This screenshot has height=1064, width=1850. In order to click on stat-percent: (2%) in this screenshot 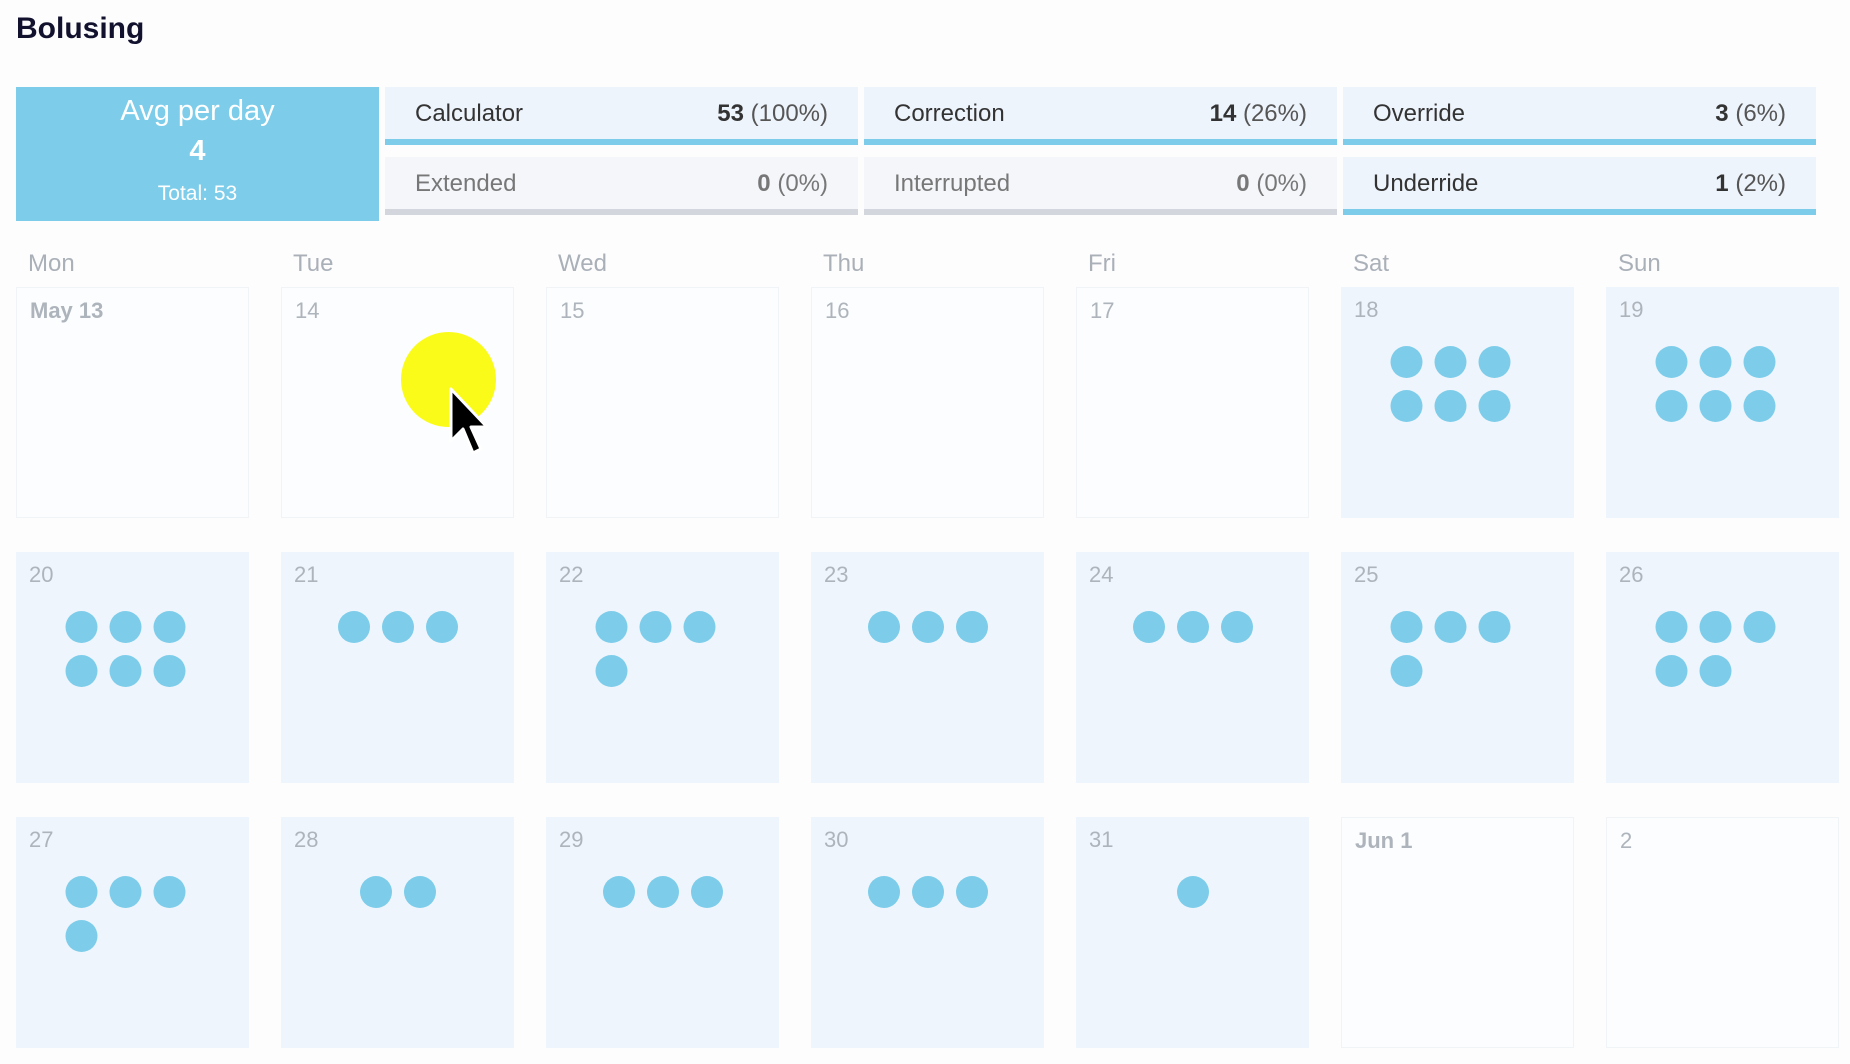, I will do `click(1760, 183)`.